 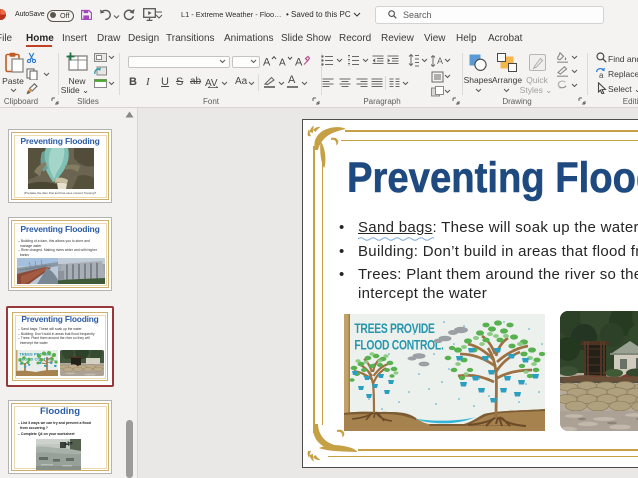 I want to click on svg-text: TREES PROVIDE, so click(x=394, y=328).